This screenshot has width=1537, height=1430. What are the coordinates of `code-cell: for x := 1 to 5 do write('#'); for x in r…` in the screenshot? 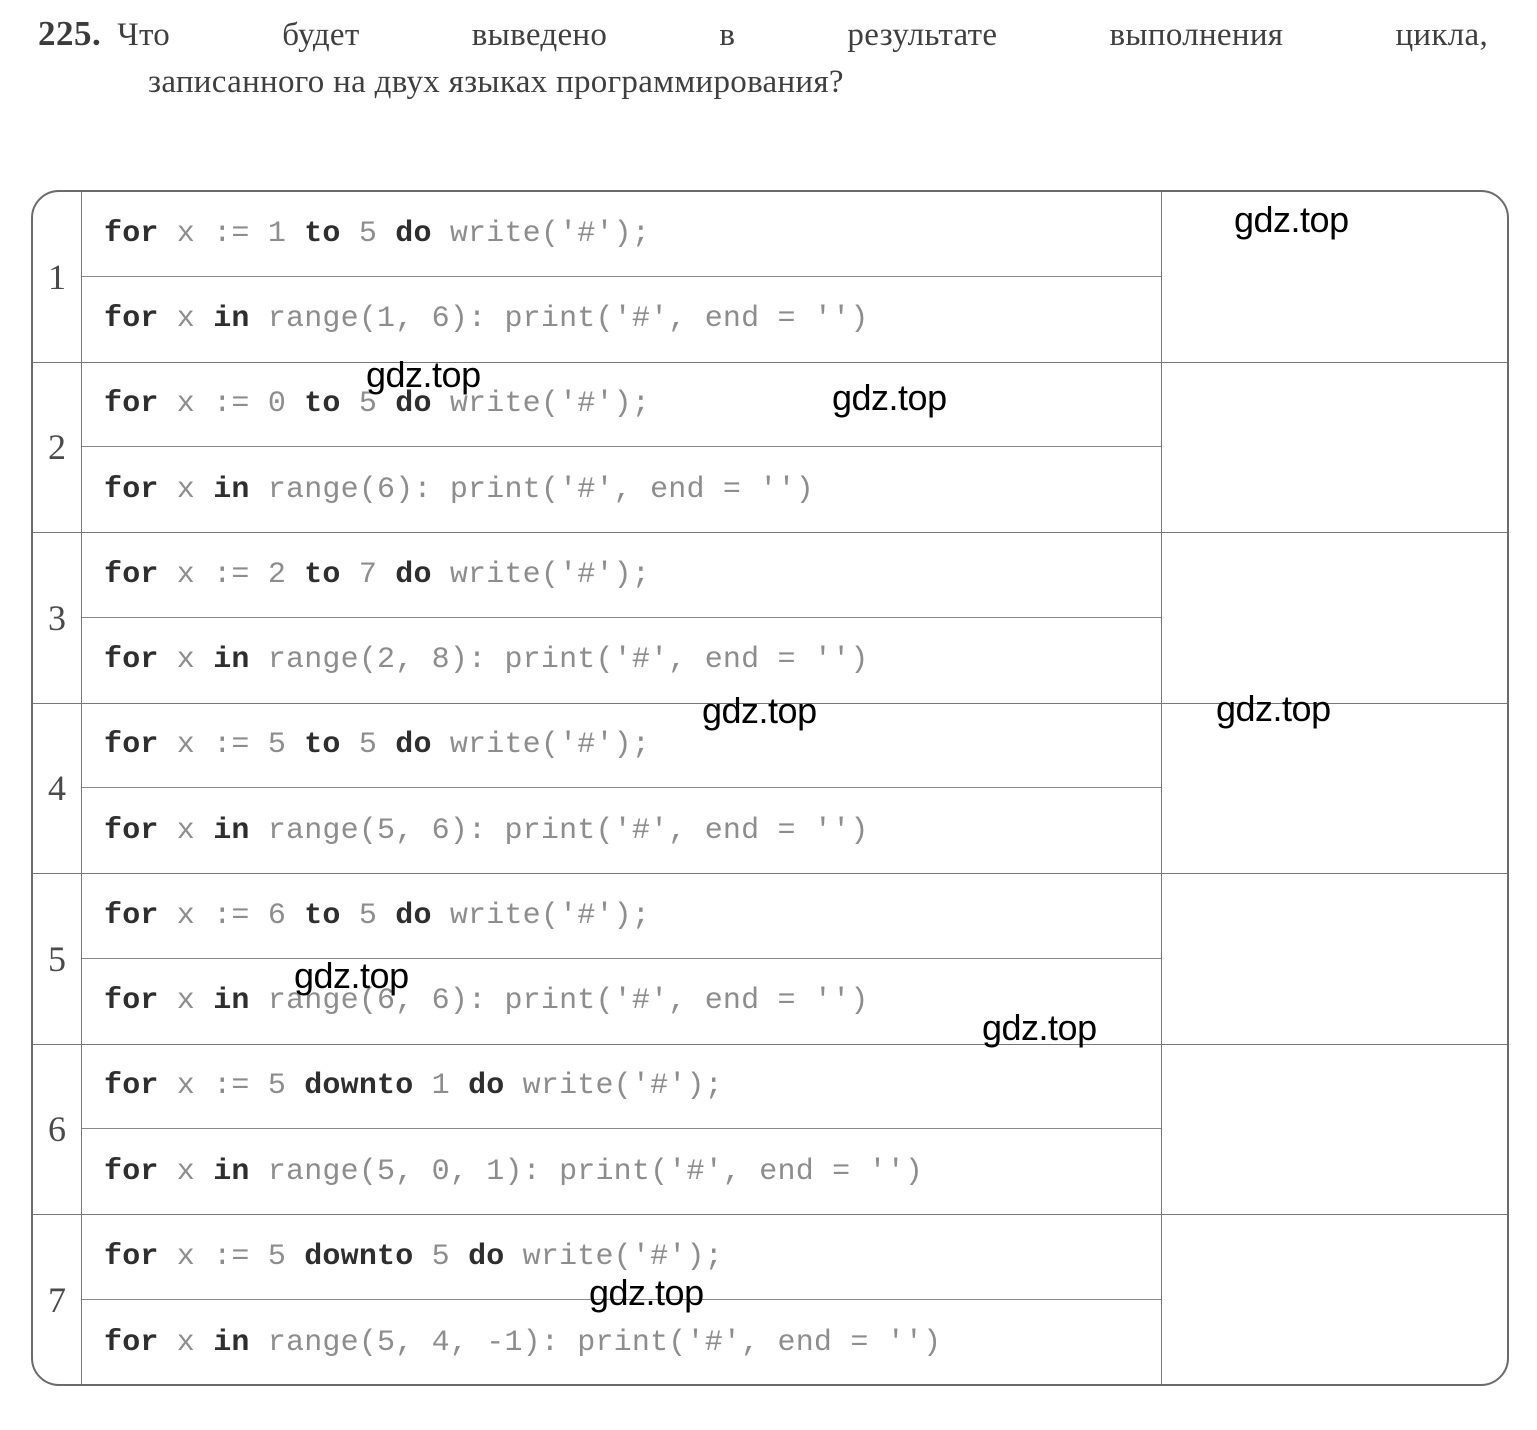 It's located at (622, 277).